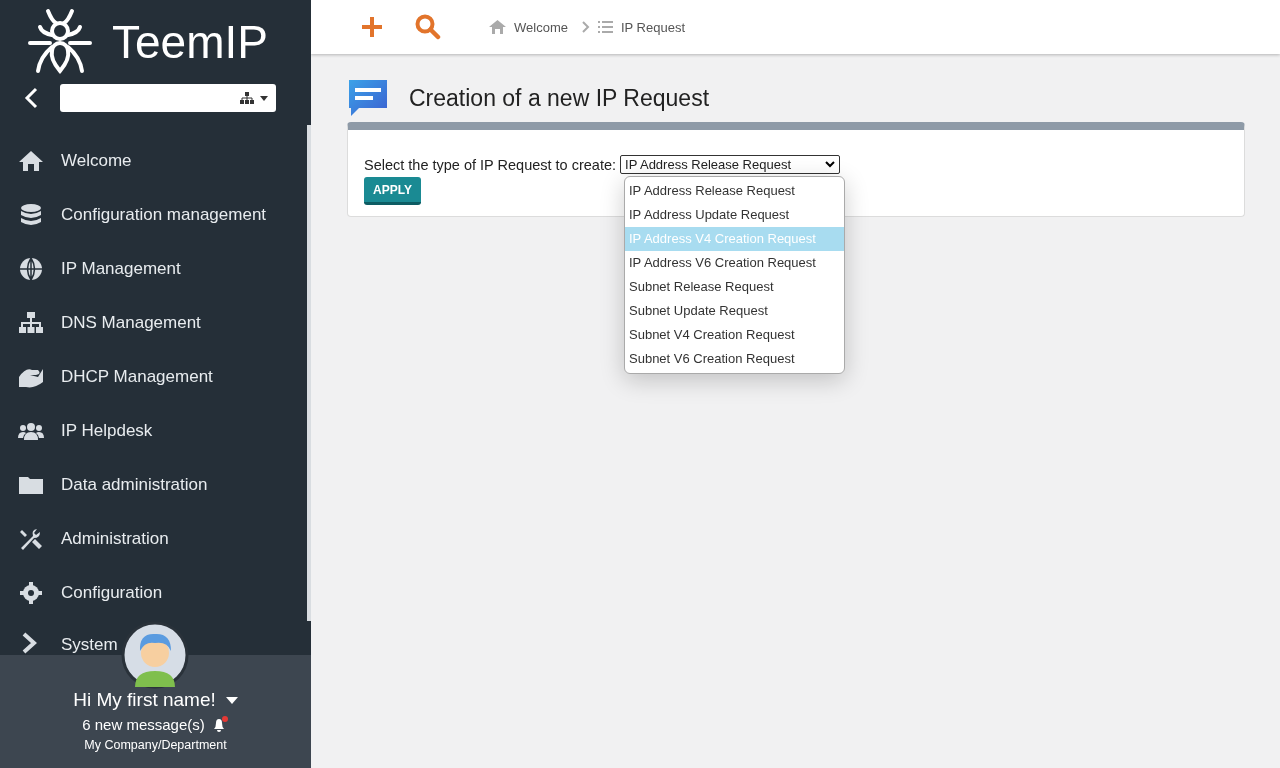 The height and width of the screenshot is (768, 1280). What do you see at coordinates (155, 377) in the screenshot?
I see `menu-item: DHCP Management` at bounding box center [155, 377].